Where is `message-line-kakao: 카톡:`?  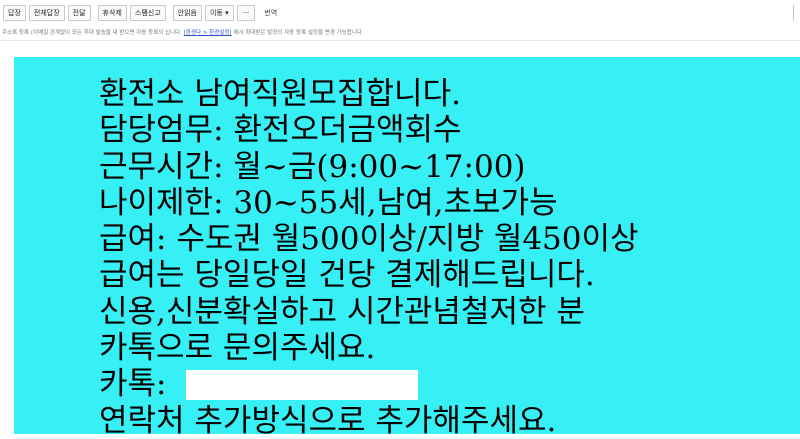 message-line-kakao: 카톡: is located at coordinates (369, 384).